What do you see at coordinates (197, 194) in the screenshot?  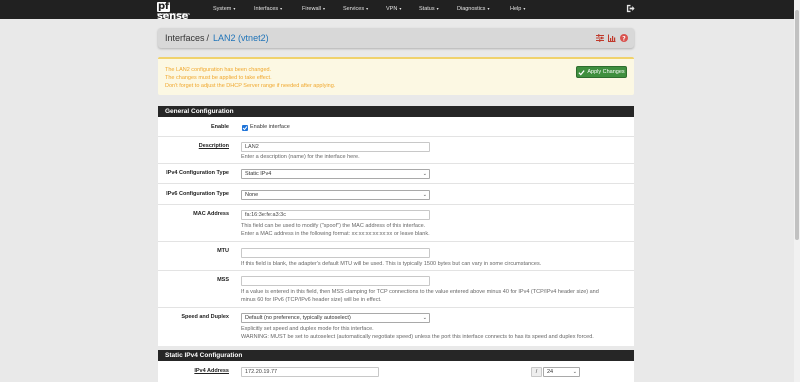 I see `ipv6-type-label: IPv6 Configuration Type` at bounding box center [197, 194].